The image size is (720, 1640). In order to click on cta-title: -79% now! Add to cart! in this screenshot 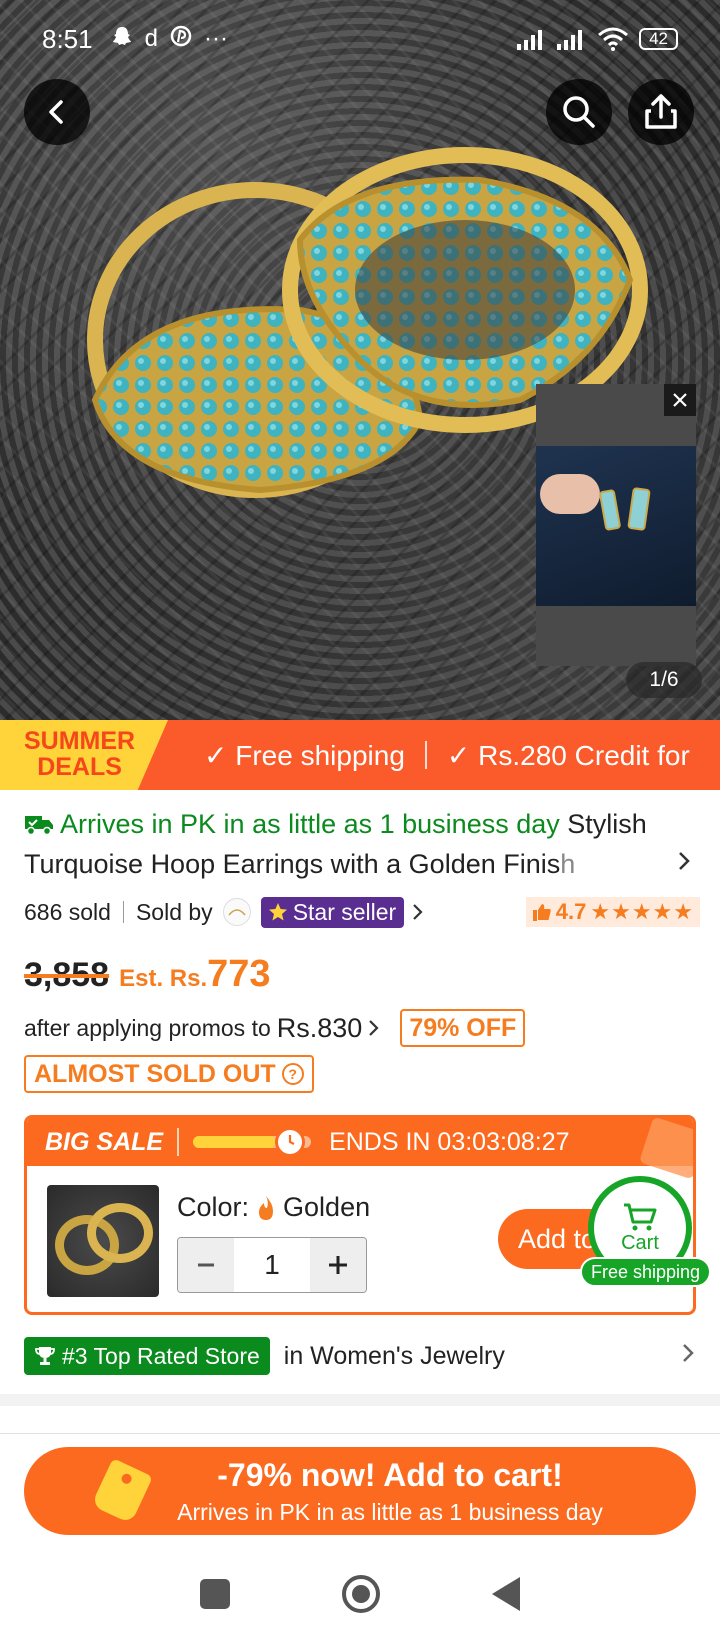, I will do `click(390, 1475)`.